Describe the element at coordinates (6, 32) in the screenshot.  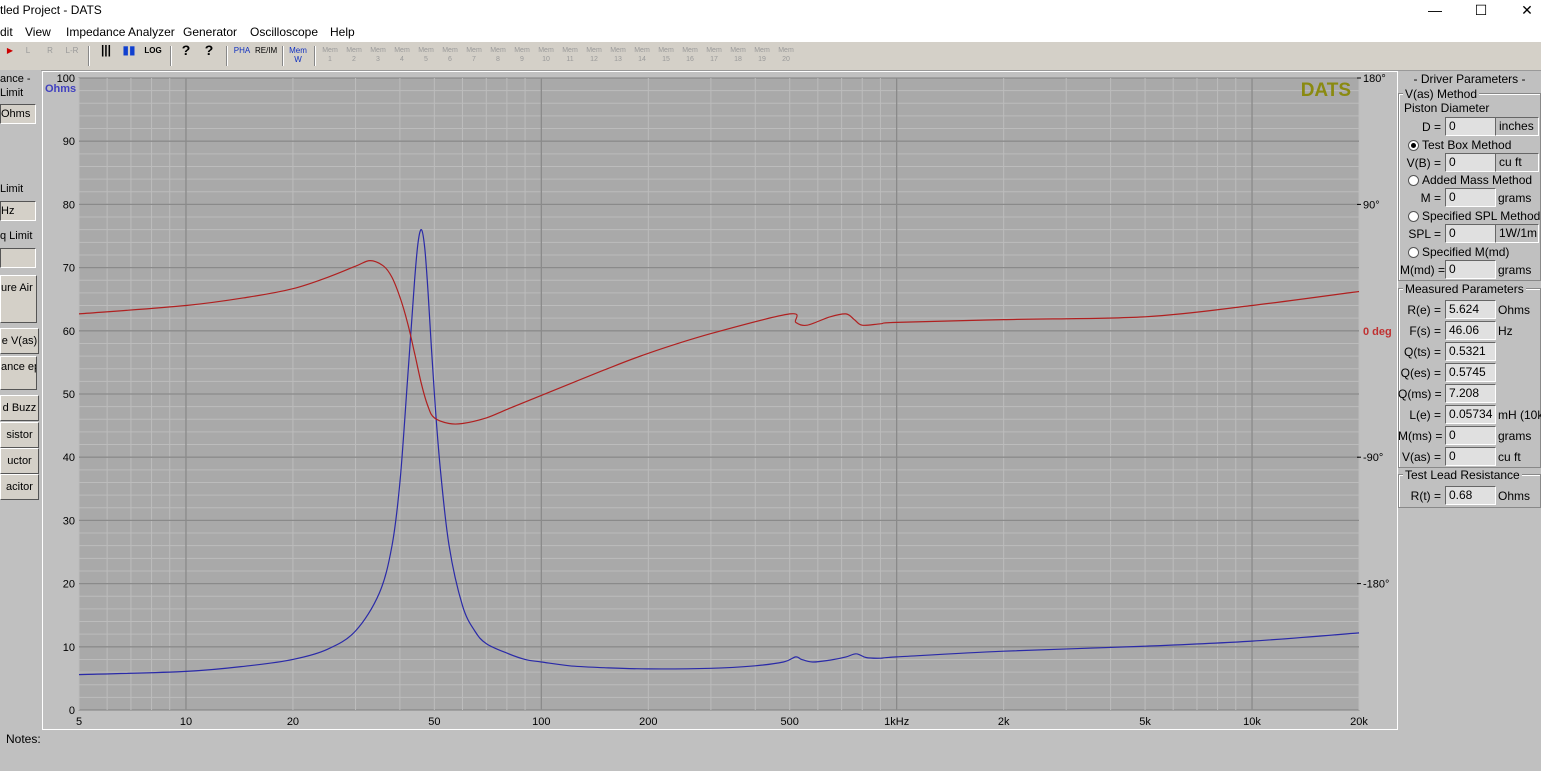
I see `menu-edit: dit` at that location.